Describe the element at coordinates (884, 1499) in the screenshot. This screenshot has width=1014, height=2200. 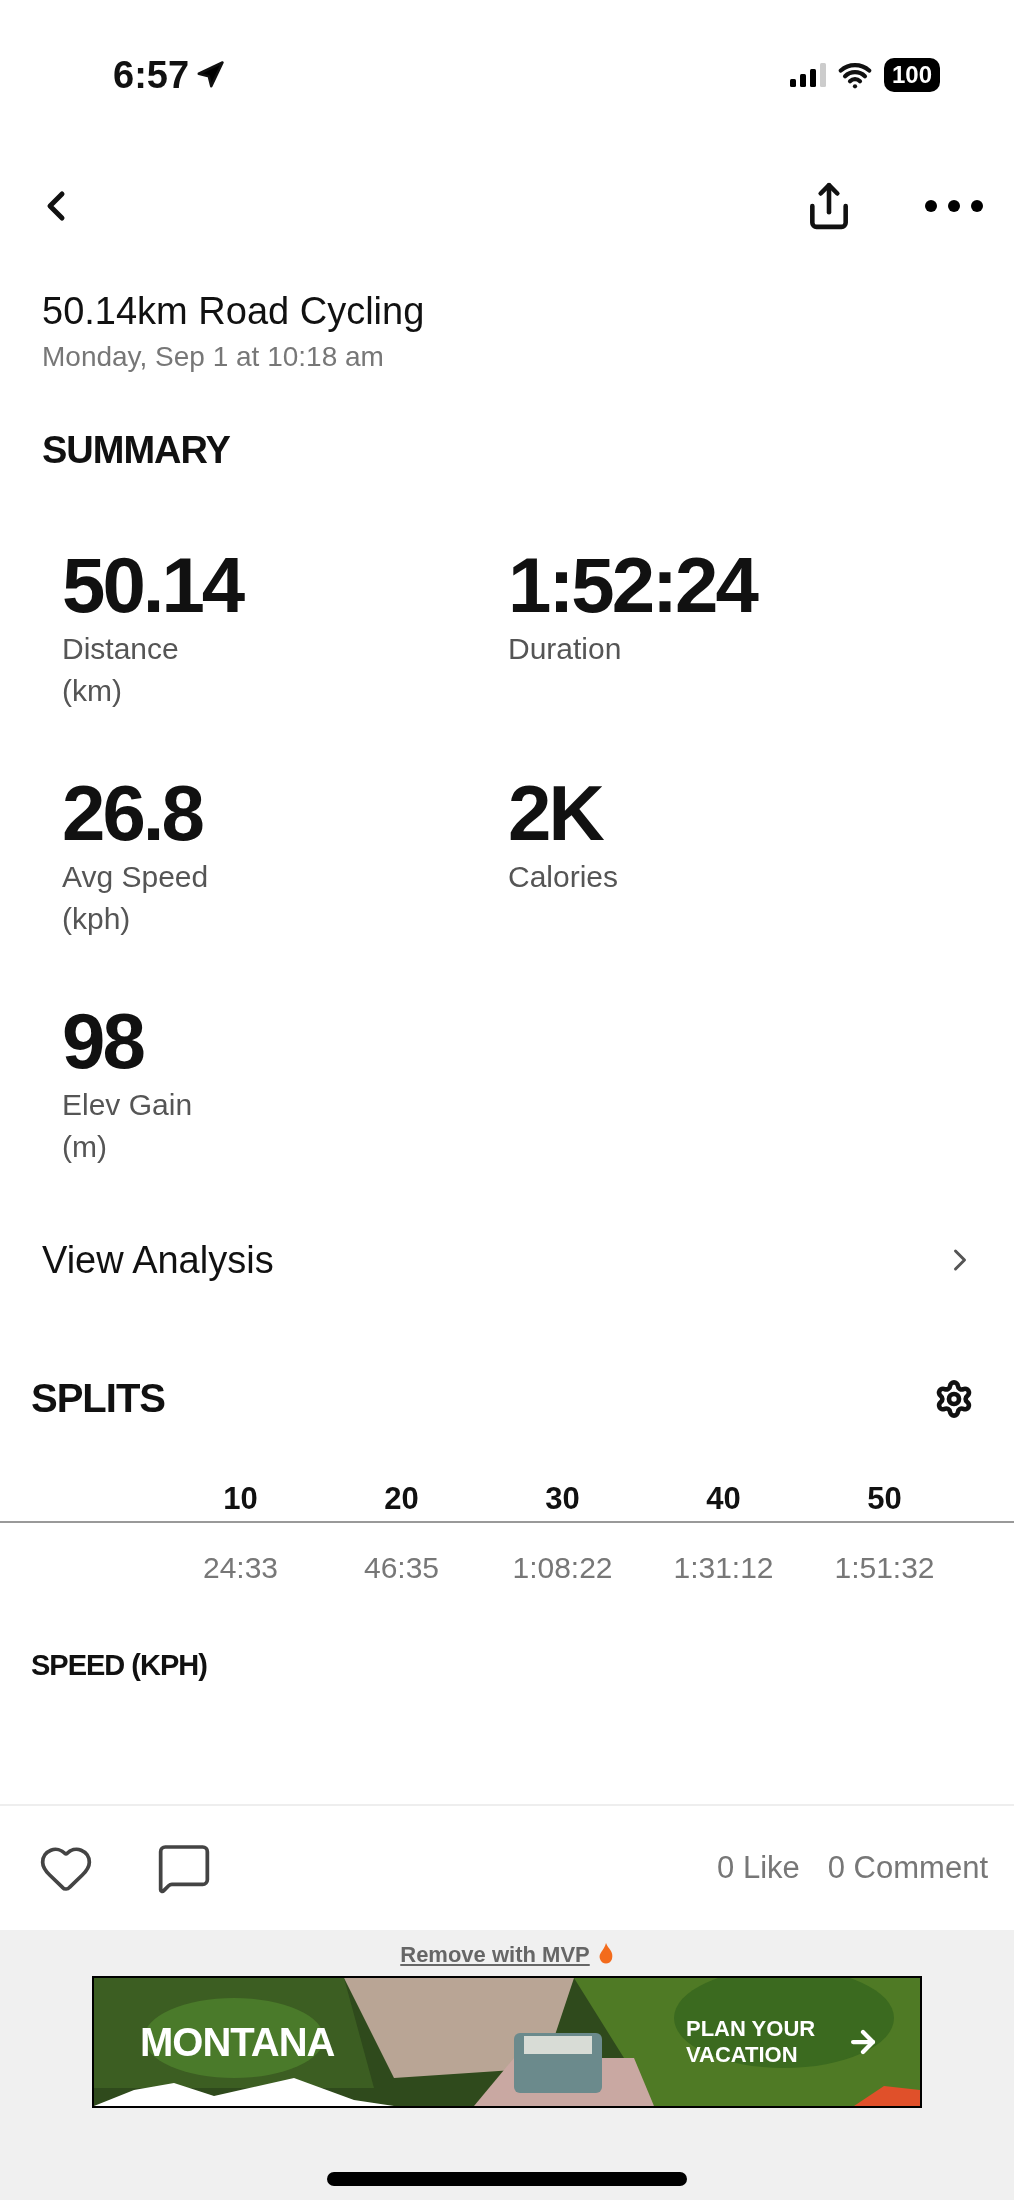
I see `split-distance: 50` at that location.